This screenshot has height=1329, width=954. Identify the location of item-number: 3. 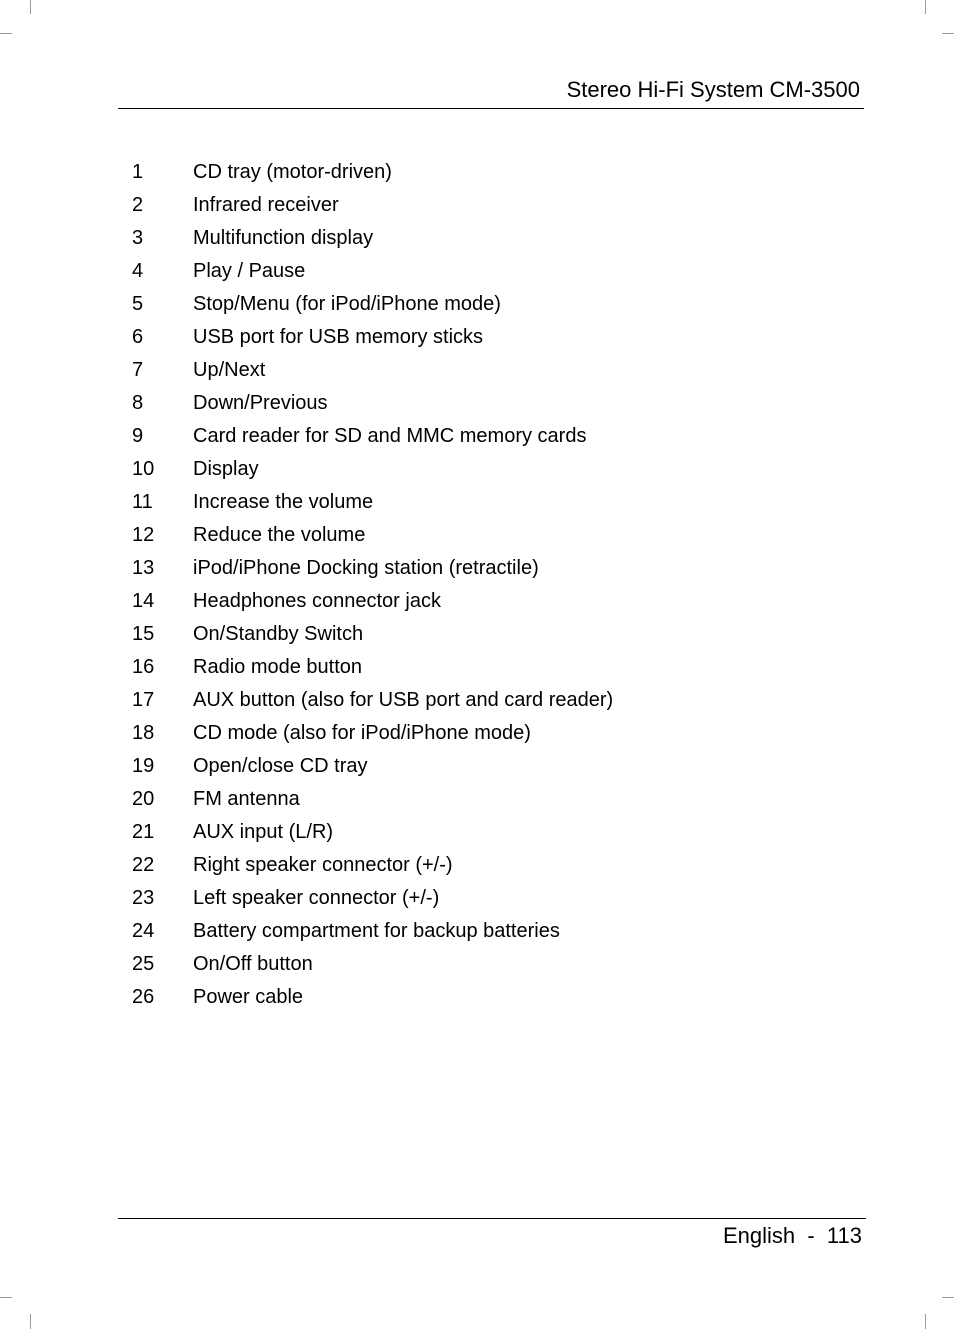
(138, 238).